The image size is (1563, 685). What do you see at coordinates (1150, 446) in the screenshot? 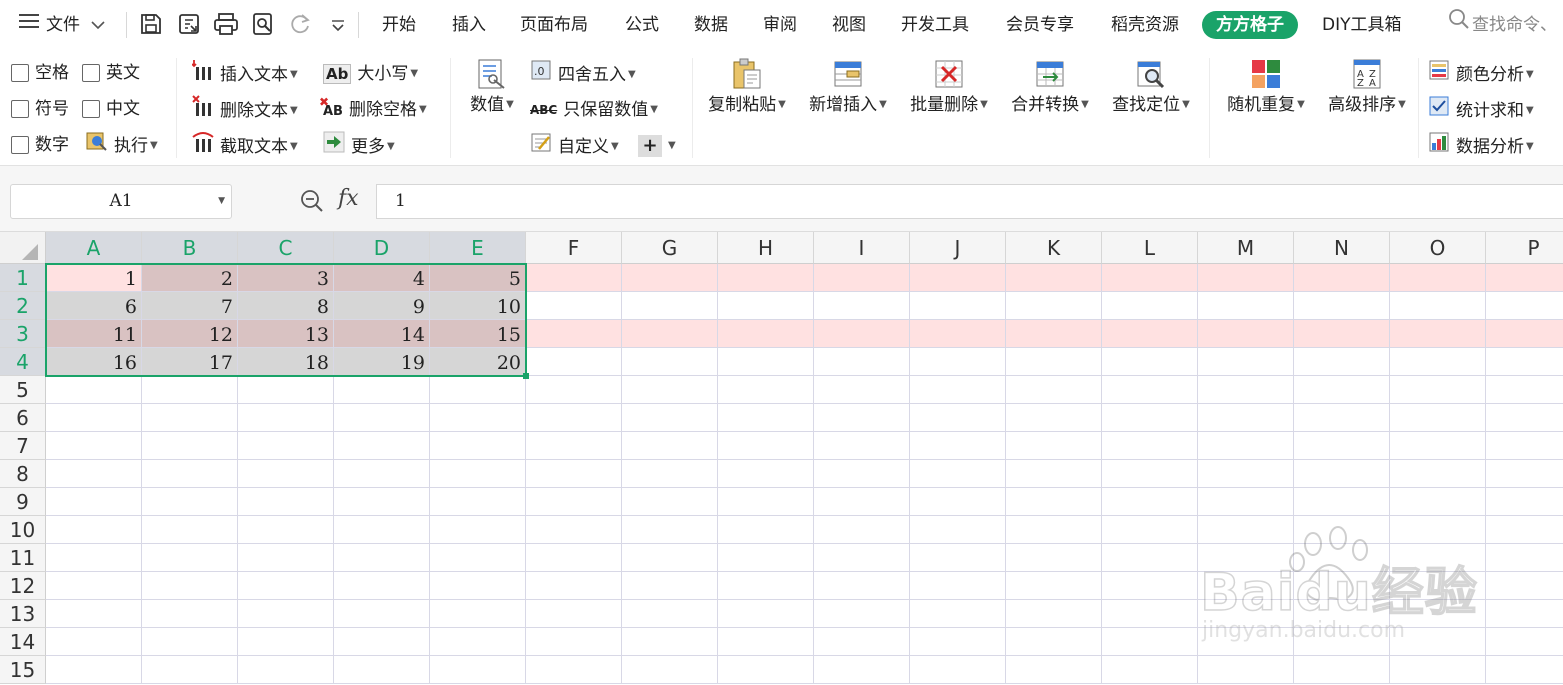
I see `cell-l7` at bounding box center [1150, 446].